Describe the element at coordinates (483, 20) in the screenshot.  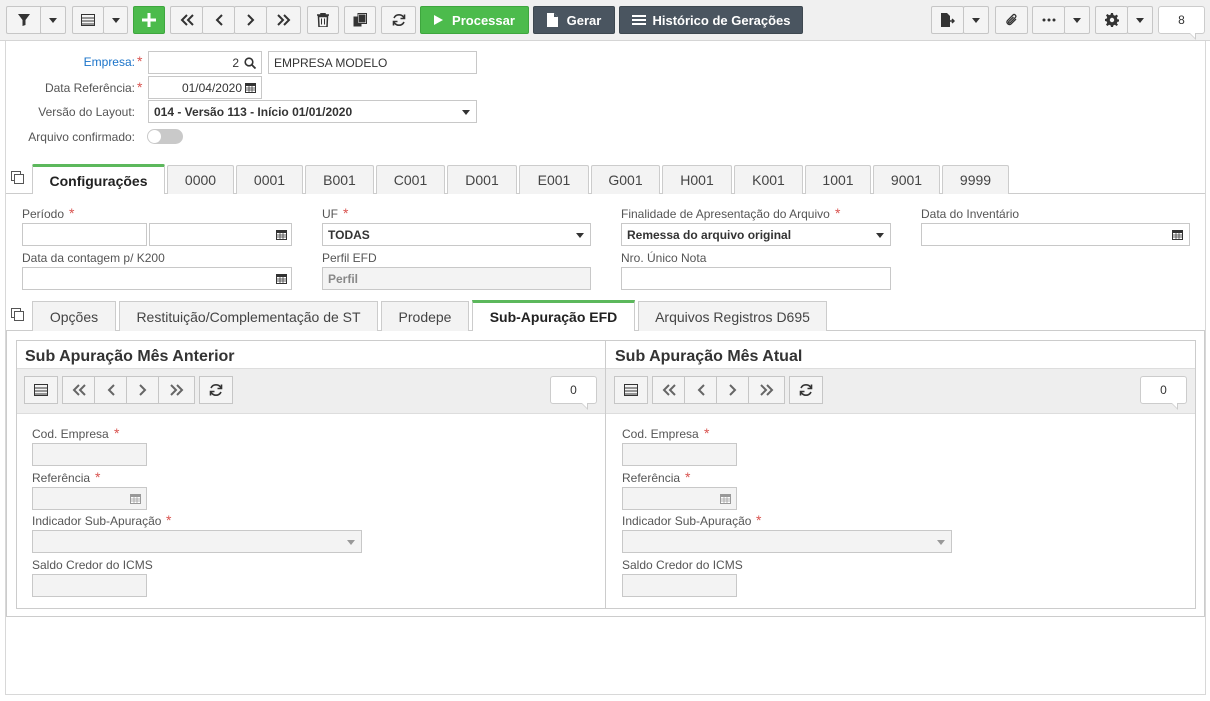
I see `processar-label: Processar` at that location.